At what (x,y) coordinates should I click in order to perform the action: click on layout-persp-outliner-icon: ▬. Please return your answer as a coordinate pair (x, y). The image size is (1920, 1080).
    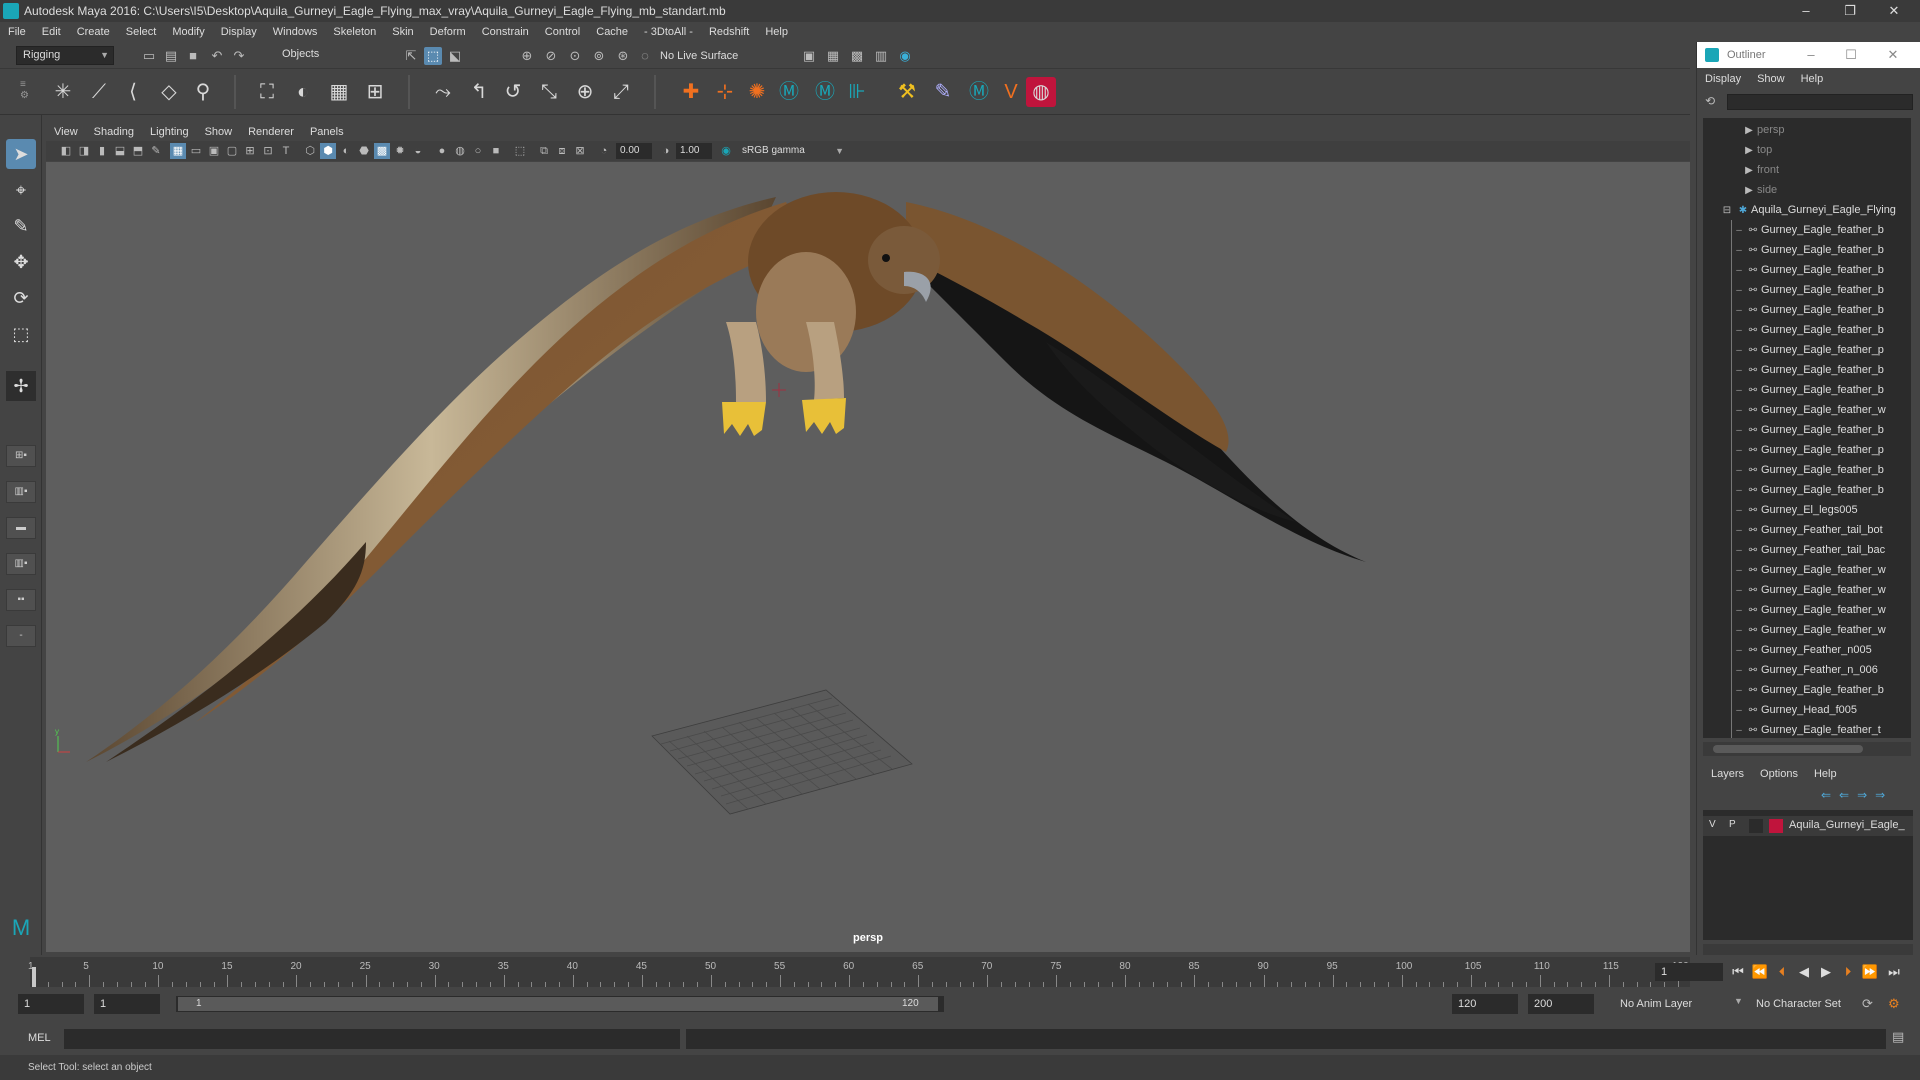
    Looking at the image, I should click on (21, 528).